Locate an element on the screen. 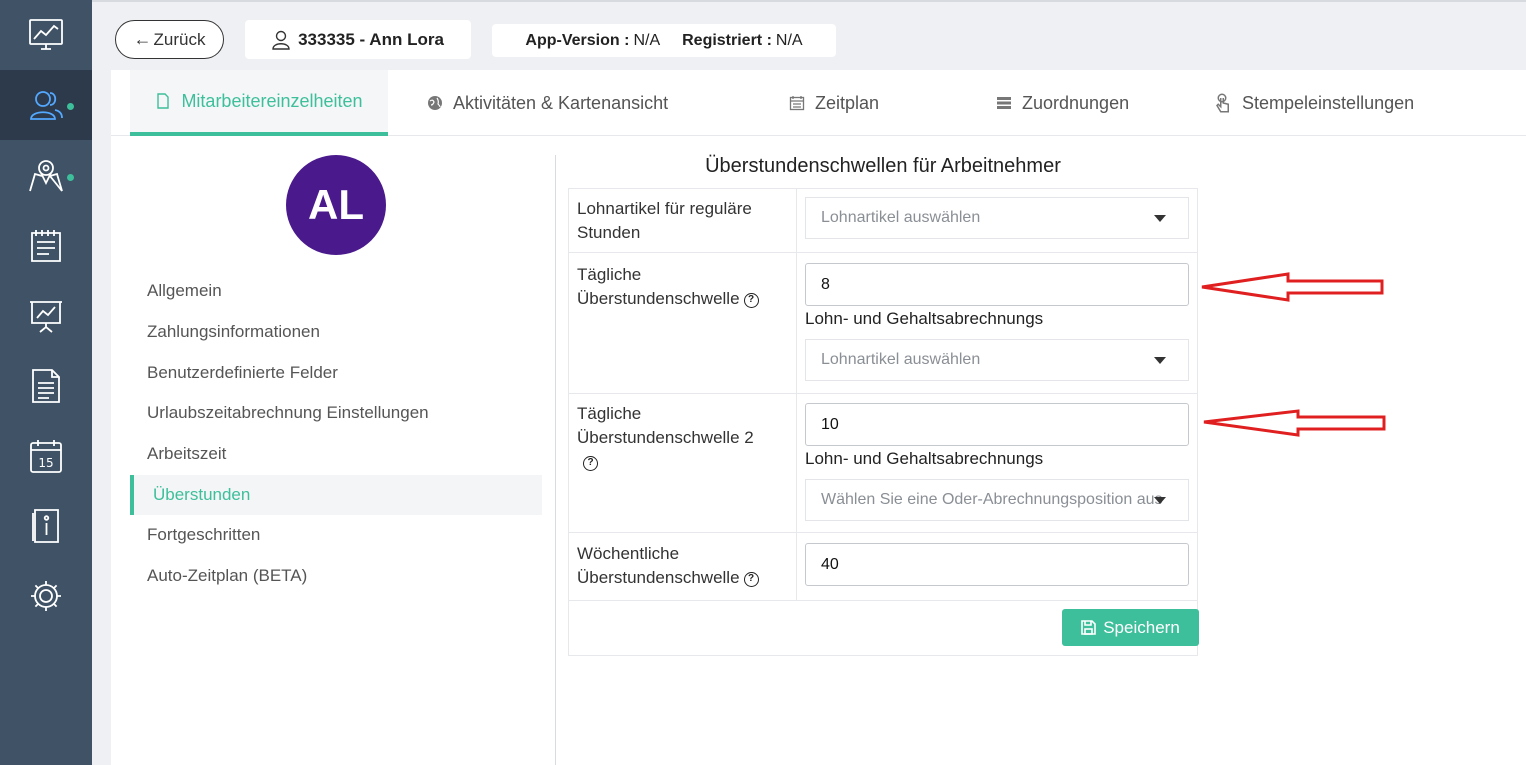 The height and width of the screenshot is (765, 1526). user-icon is located at coordinates (281, 40).